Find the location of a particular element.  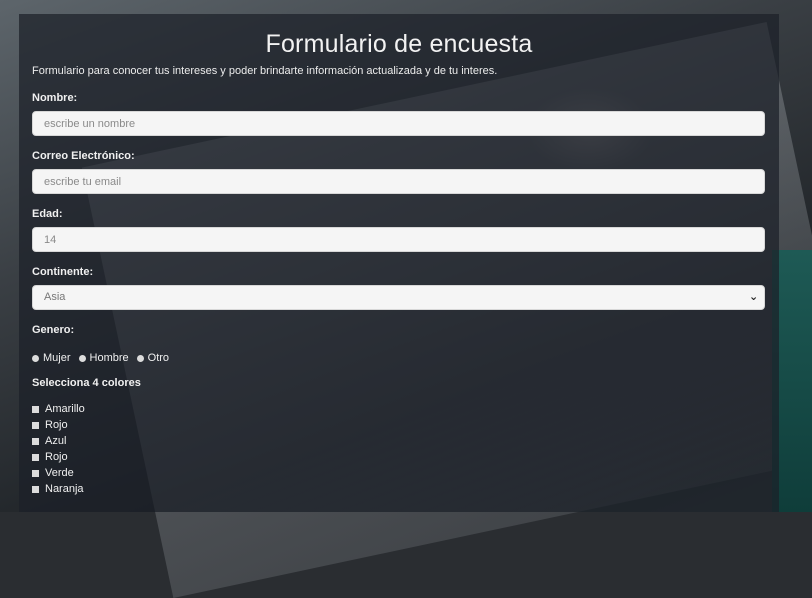

checkbox-label: Azul is located at coordinates (56, 441).